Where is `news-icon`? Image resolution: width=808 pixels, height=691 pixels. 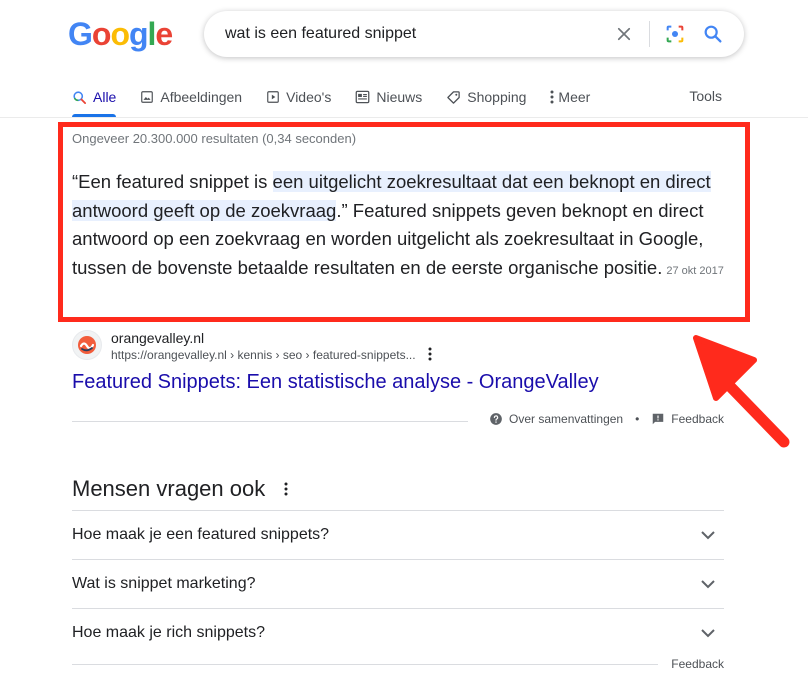
news-icon is located at coordinates (362, 97).